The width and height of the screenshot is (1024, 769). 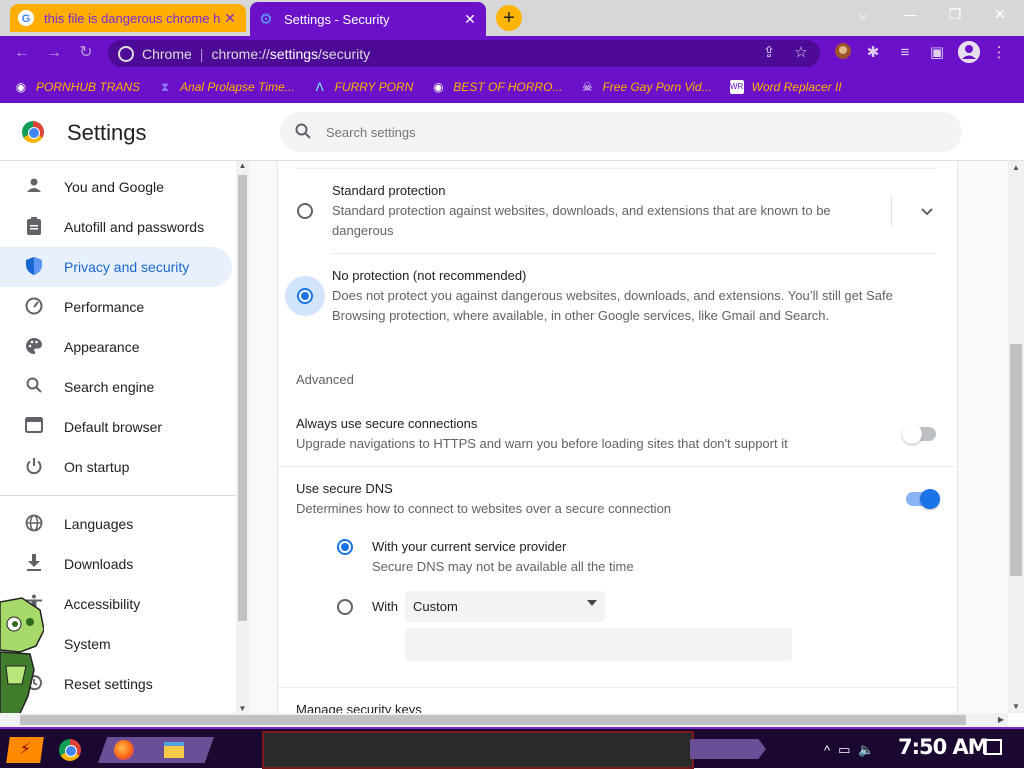 I want to click on share-icon: ⇪, so click(x=769, y=53).